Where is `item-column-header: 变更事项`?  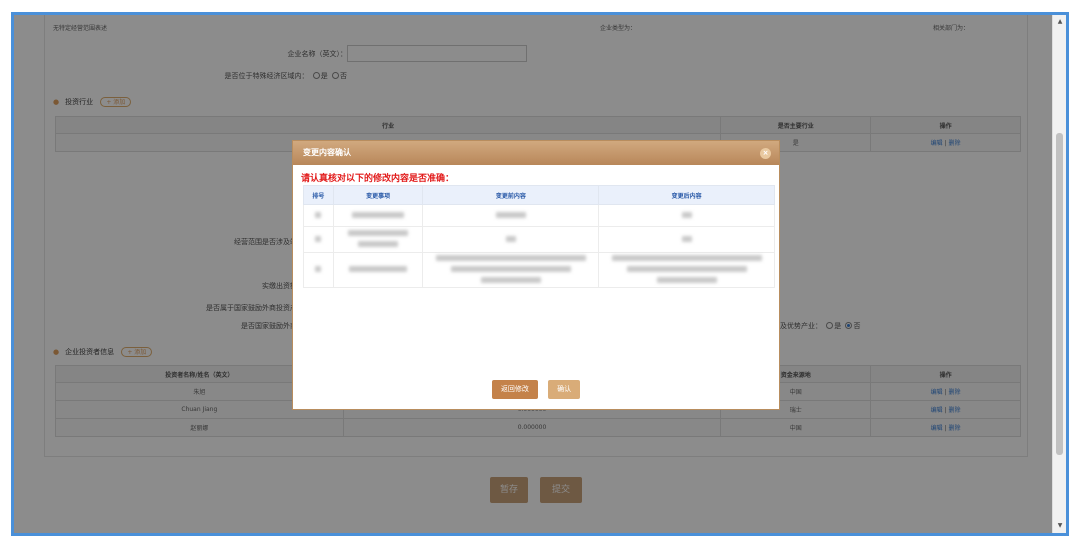 item-column-header: 变更事项 is located at coordinates (378, 195).